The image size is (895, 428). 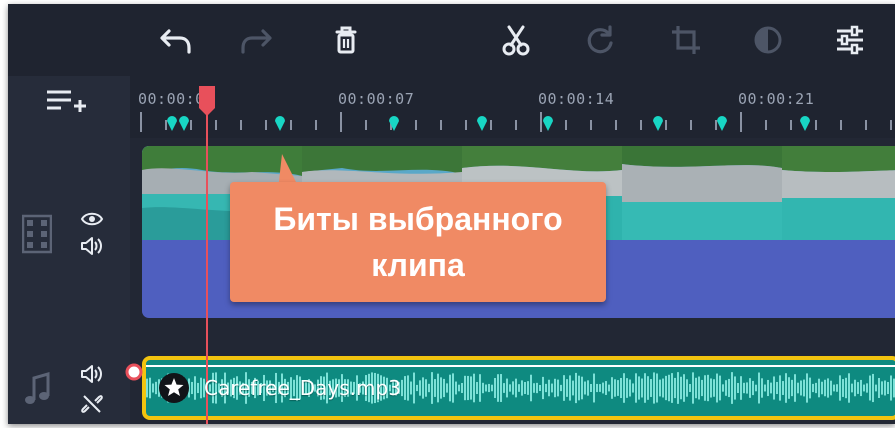 I want to click on clip-properties-button, so click(x=850, y=40).